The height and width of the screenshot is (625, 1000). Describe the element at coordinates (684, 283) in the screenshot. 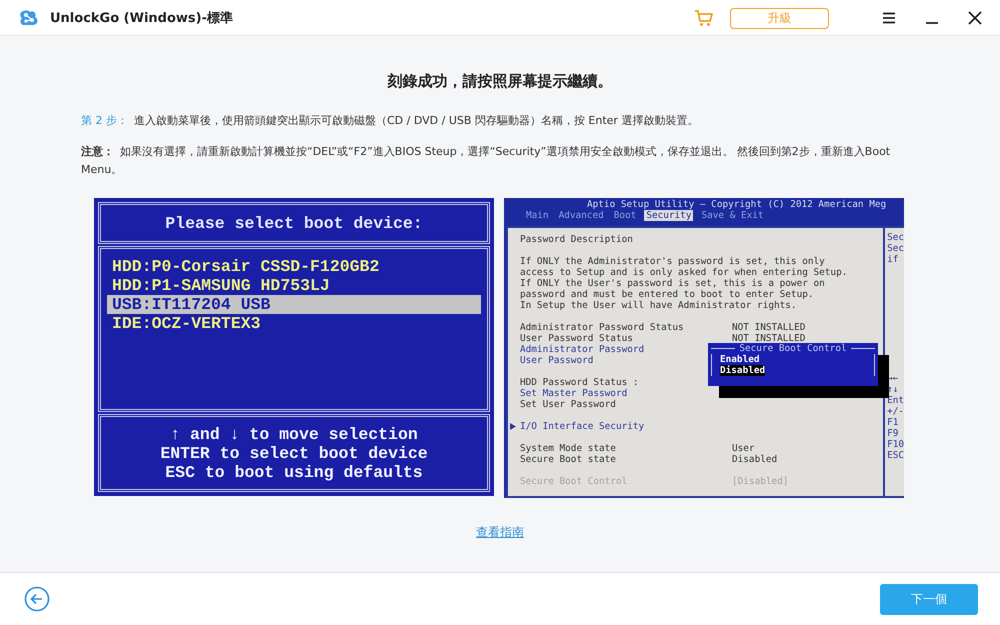

I see `password-description-text: If ONLY the Administrator's password is set, this only access to Setup and is only asked for when entering Setup. If ONLY the User's password is set, this is a power on password and must be entered to boot to enter Setup. In Setup the User will have Administrator rights.` at that location.